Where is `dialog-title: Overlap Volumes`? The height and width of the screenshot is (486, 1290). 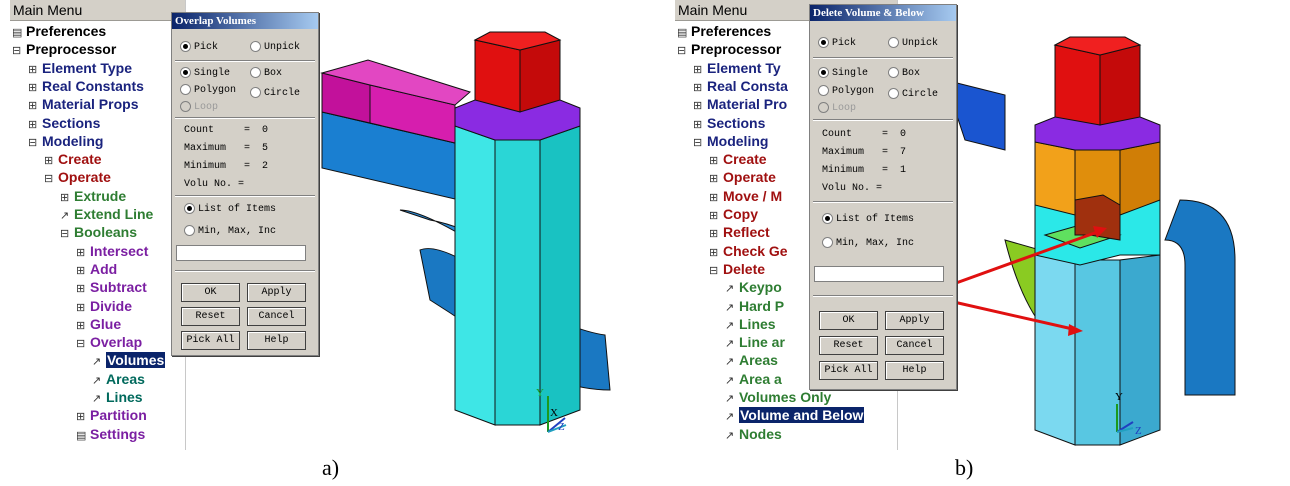
dialog-title: Overlap Volumes is located at coordinates (245, 21).